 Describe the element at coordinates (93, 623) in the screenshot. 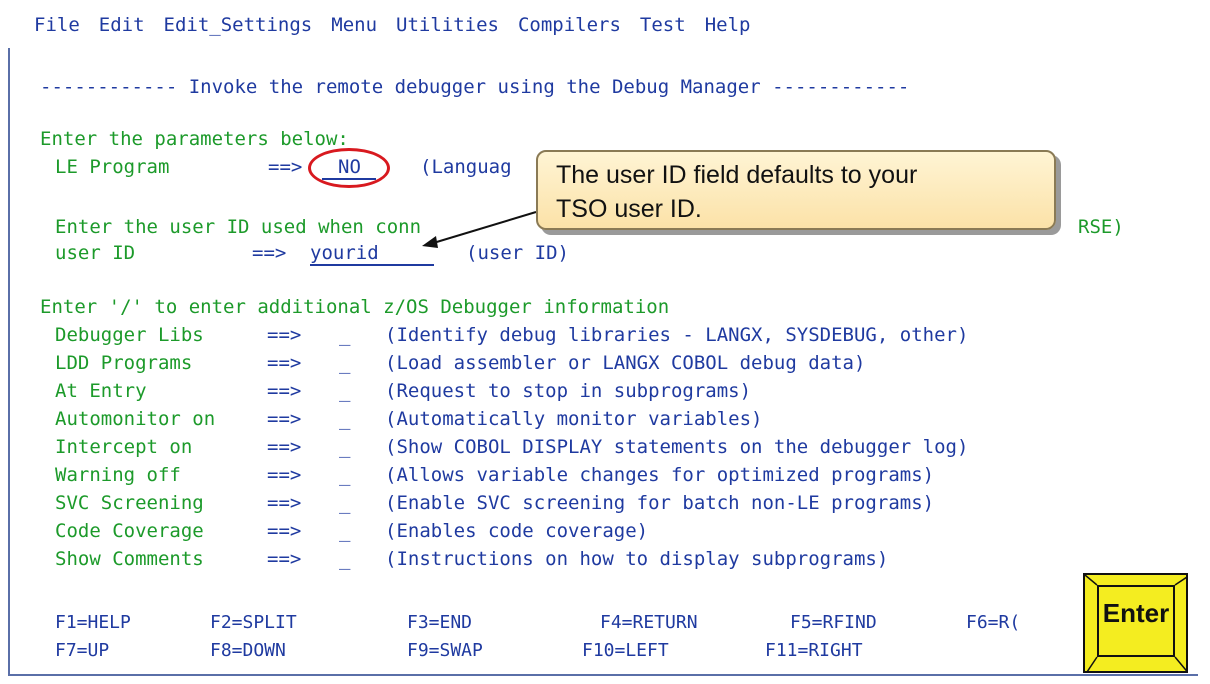

I see `fkey-help: F1=HELP` at that location.